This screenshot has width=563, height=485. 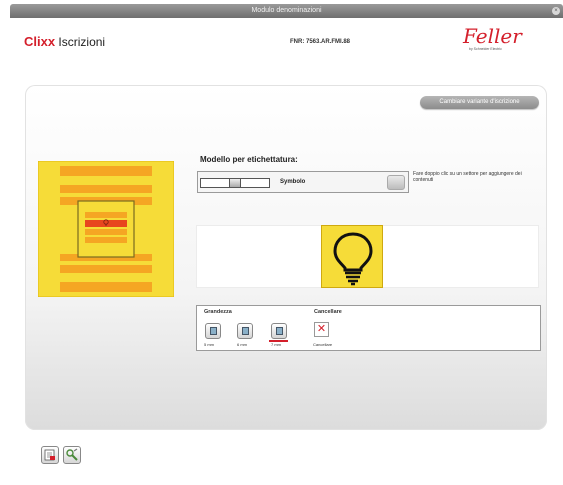 What do you see at coordinates (249, 159) in the screenshot?
I see `model-title: Modello per etichettatura:` at bounding box center [249, 159].